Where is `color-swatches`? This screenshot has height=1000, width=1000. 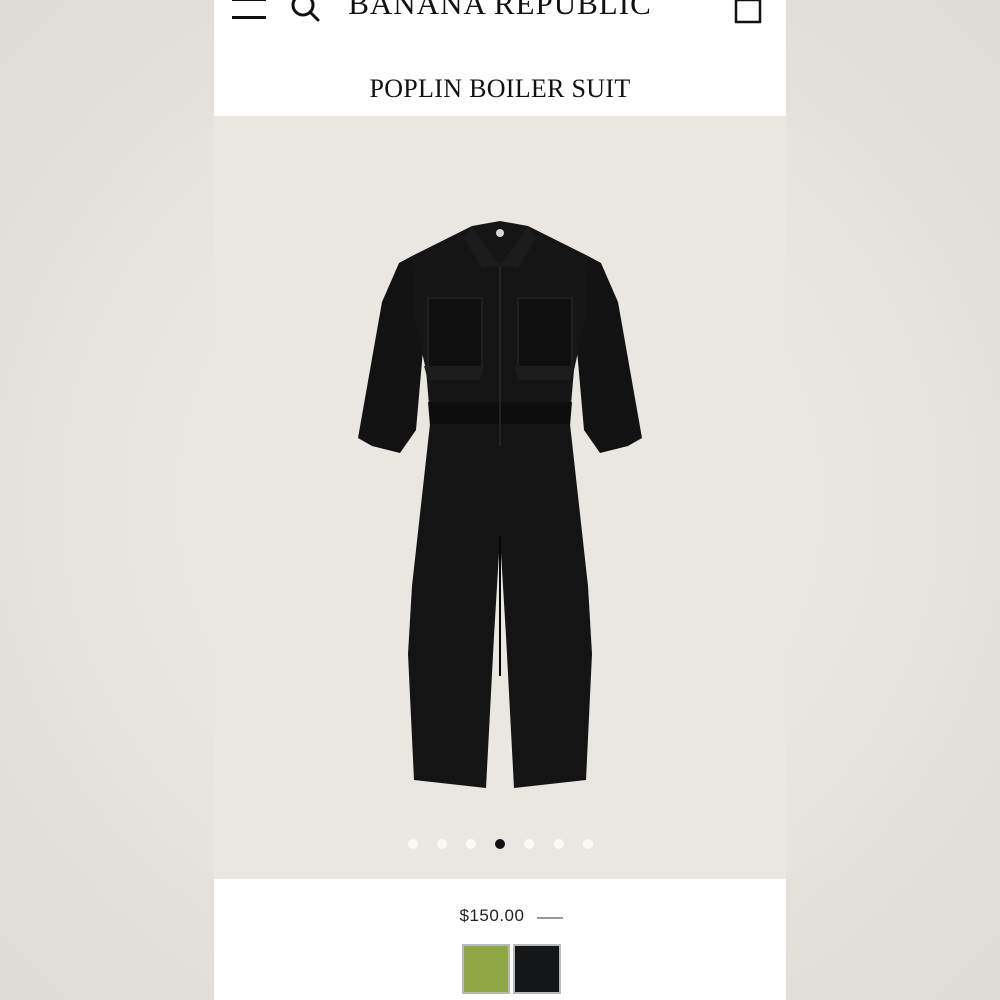
color-swatches is located at coordinates (514, 971).